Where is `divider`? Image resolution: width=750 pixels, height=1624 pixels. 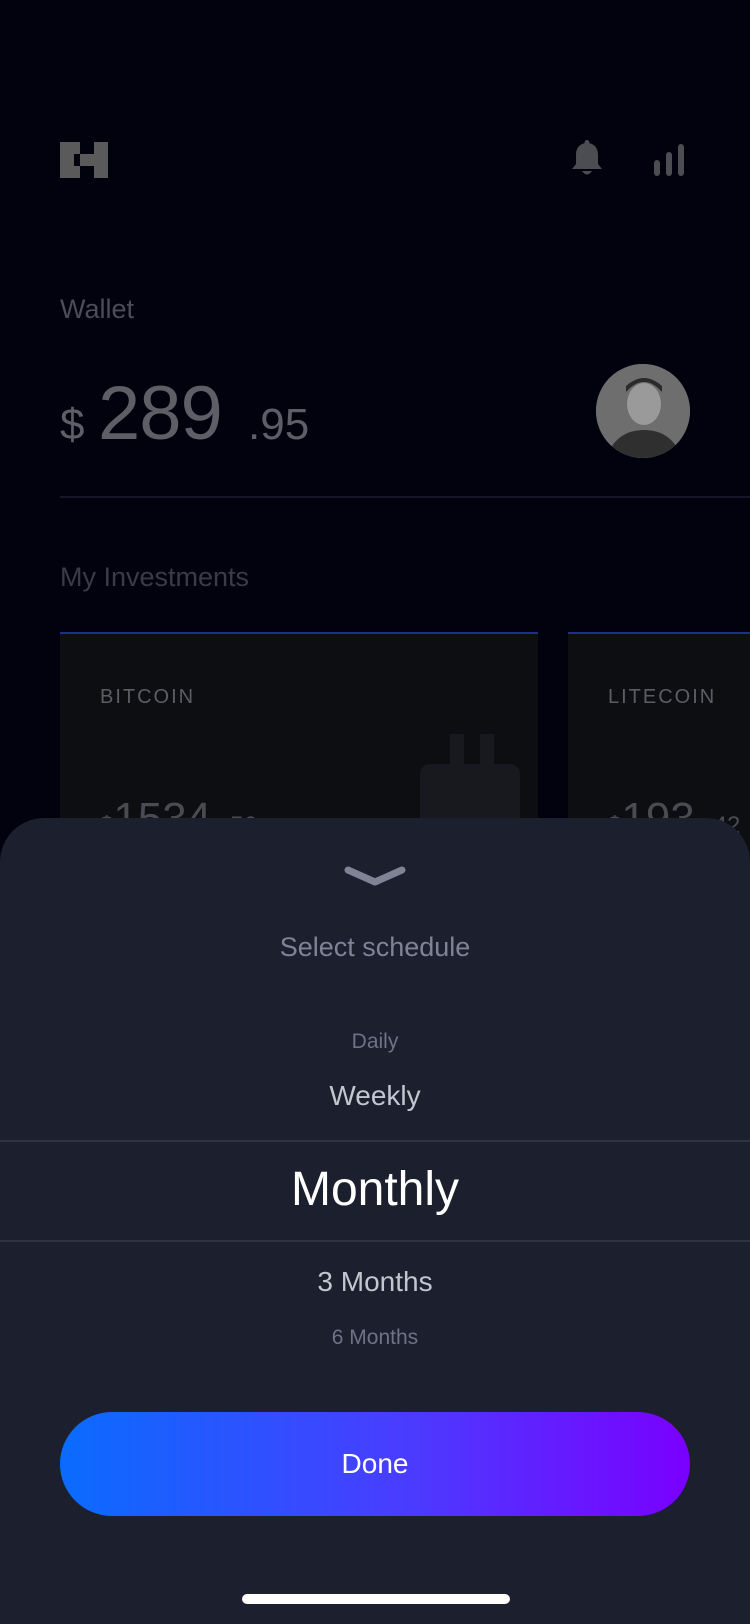
divider is located at coordinates (405, 497).